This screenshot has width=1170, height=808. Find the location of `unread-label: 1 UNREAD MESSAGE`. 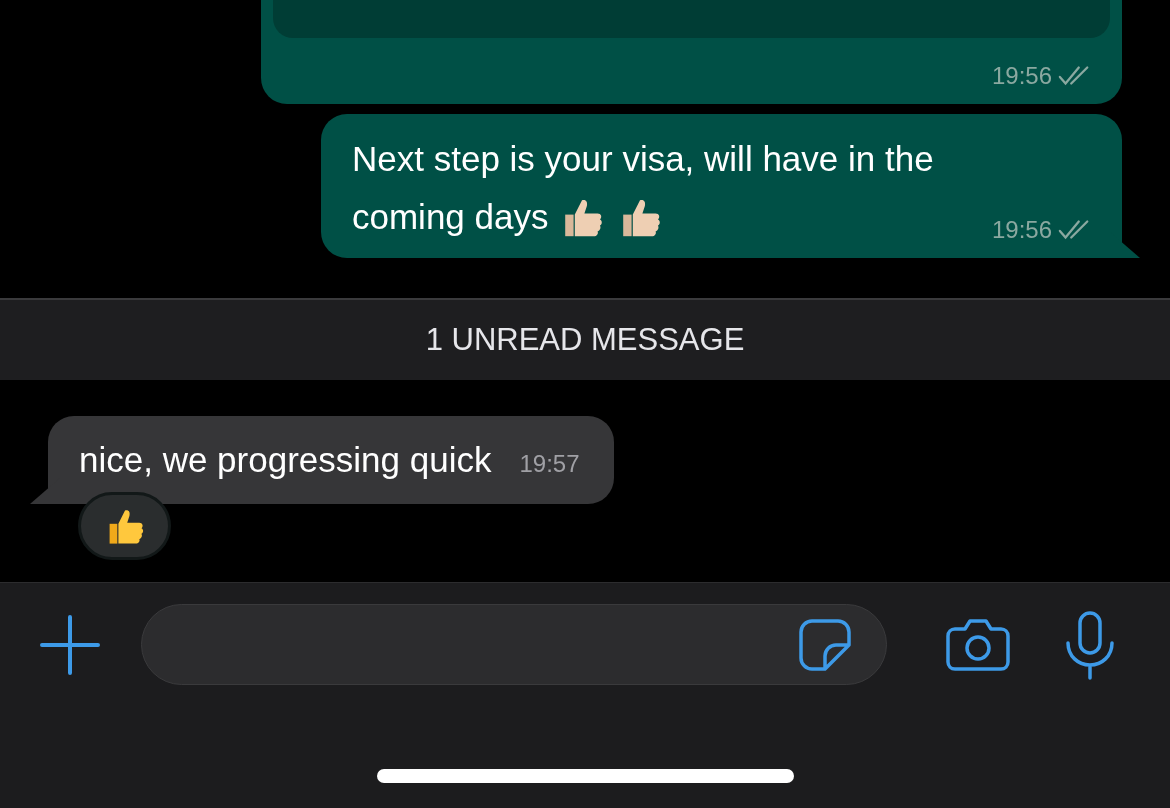

unread-label: 1 UNREAD MESSAGE is located at coordinates (585, 340).